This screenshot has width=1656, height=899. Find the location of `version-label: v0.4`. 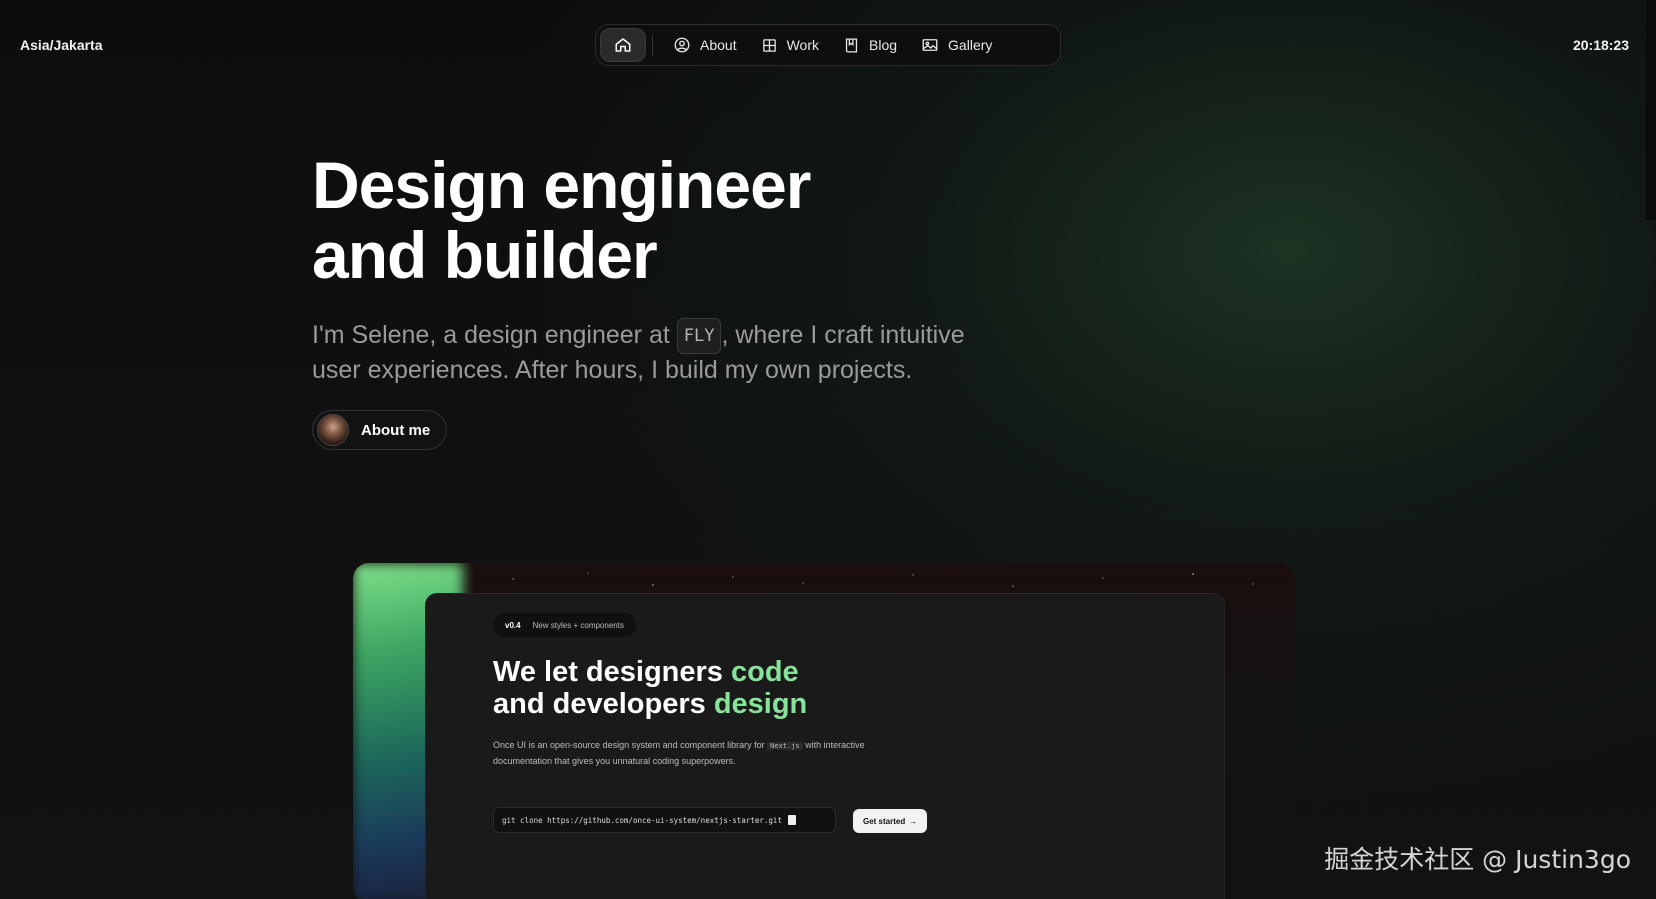

version-label: v0.4 is located at coordinates (513, 625).